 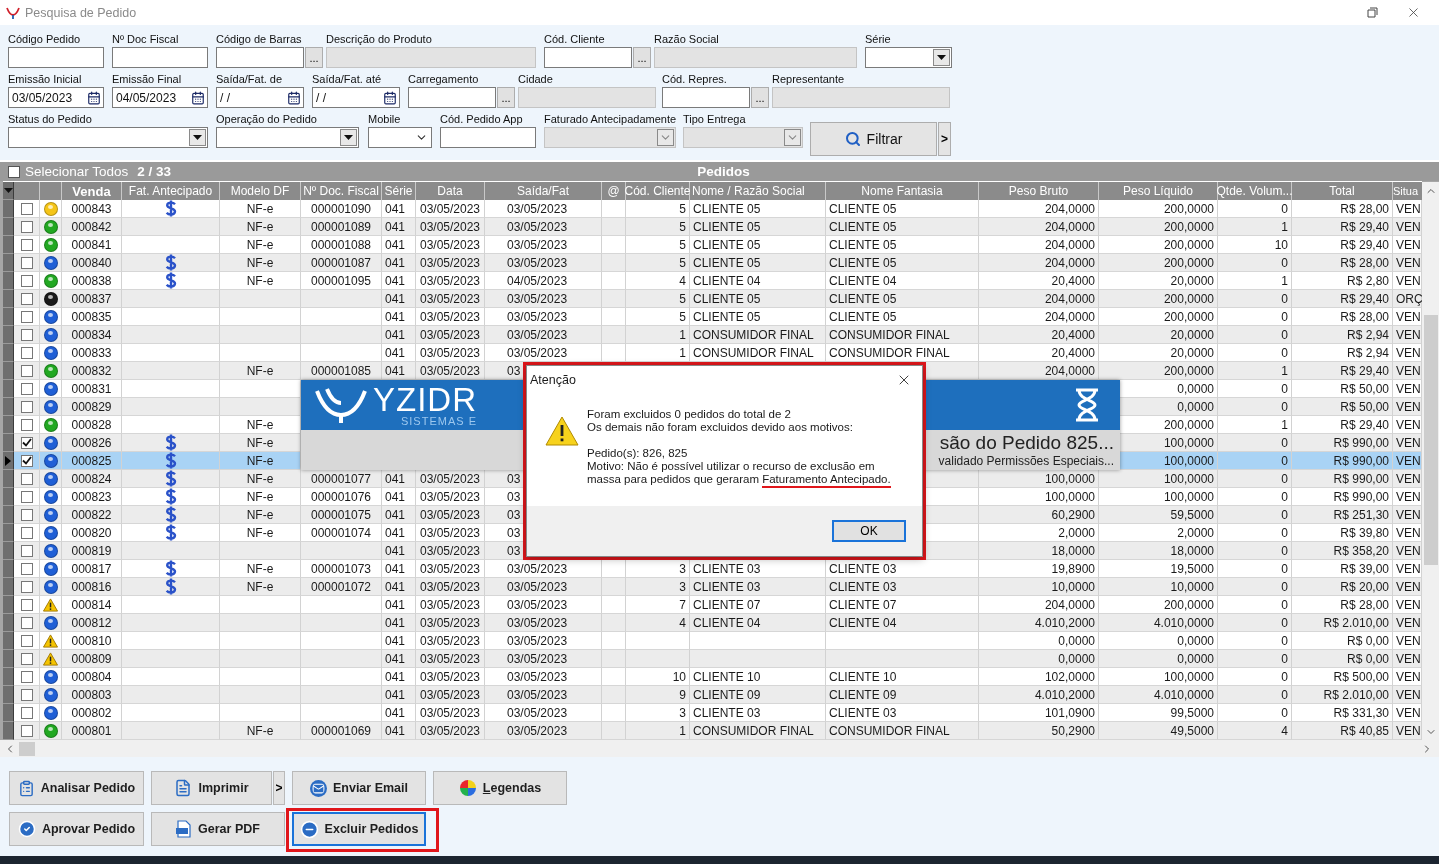 What do you see at coordinates (689, 414) in the screenshot?
I see `dialog-message: Foram excluidos 0 pedidos do total de 2` at bounding box center [689, 414].